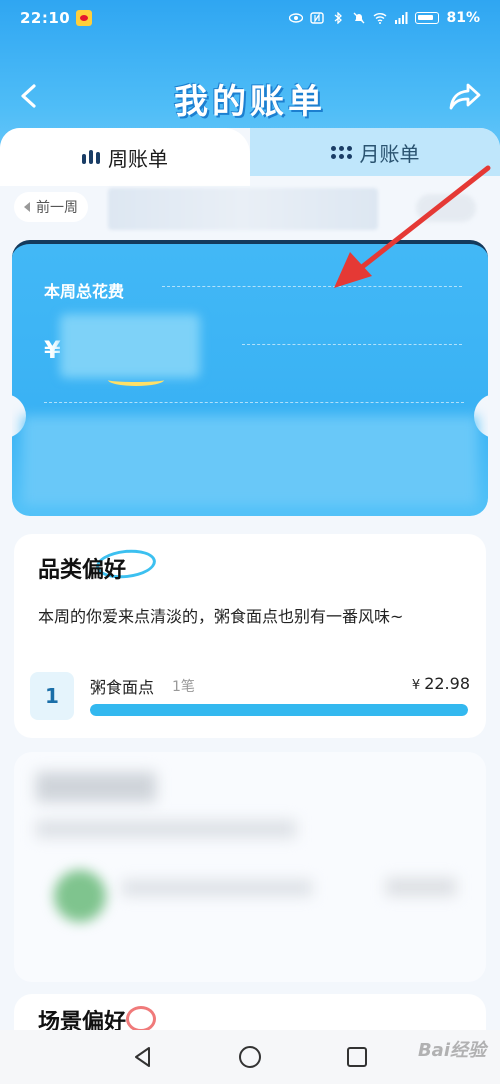  Describe the element at coordinates (250, 1057) in the screenshot. I see `home-circle-icon` at that location.